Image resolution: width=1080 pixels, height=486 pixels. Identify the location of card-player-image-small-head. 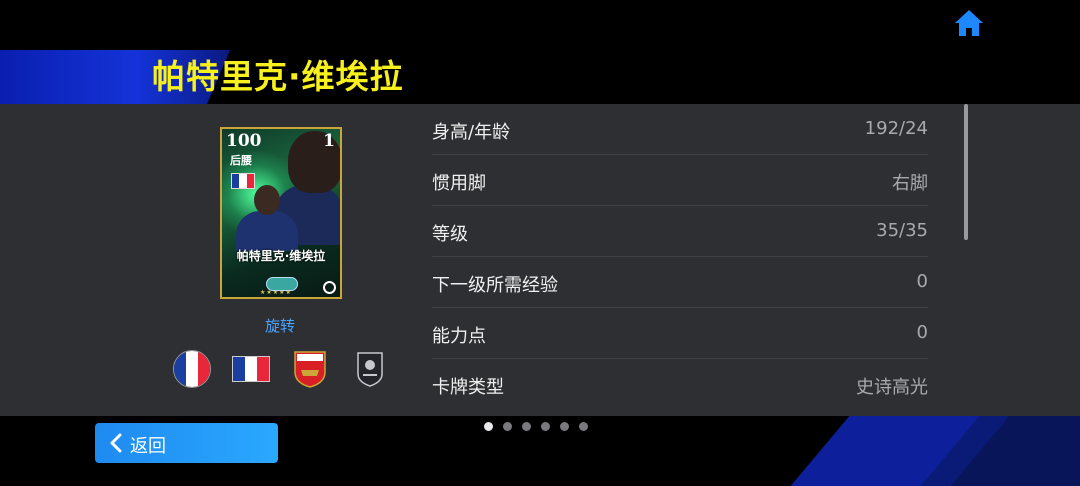
(267, 200).